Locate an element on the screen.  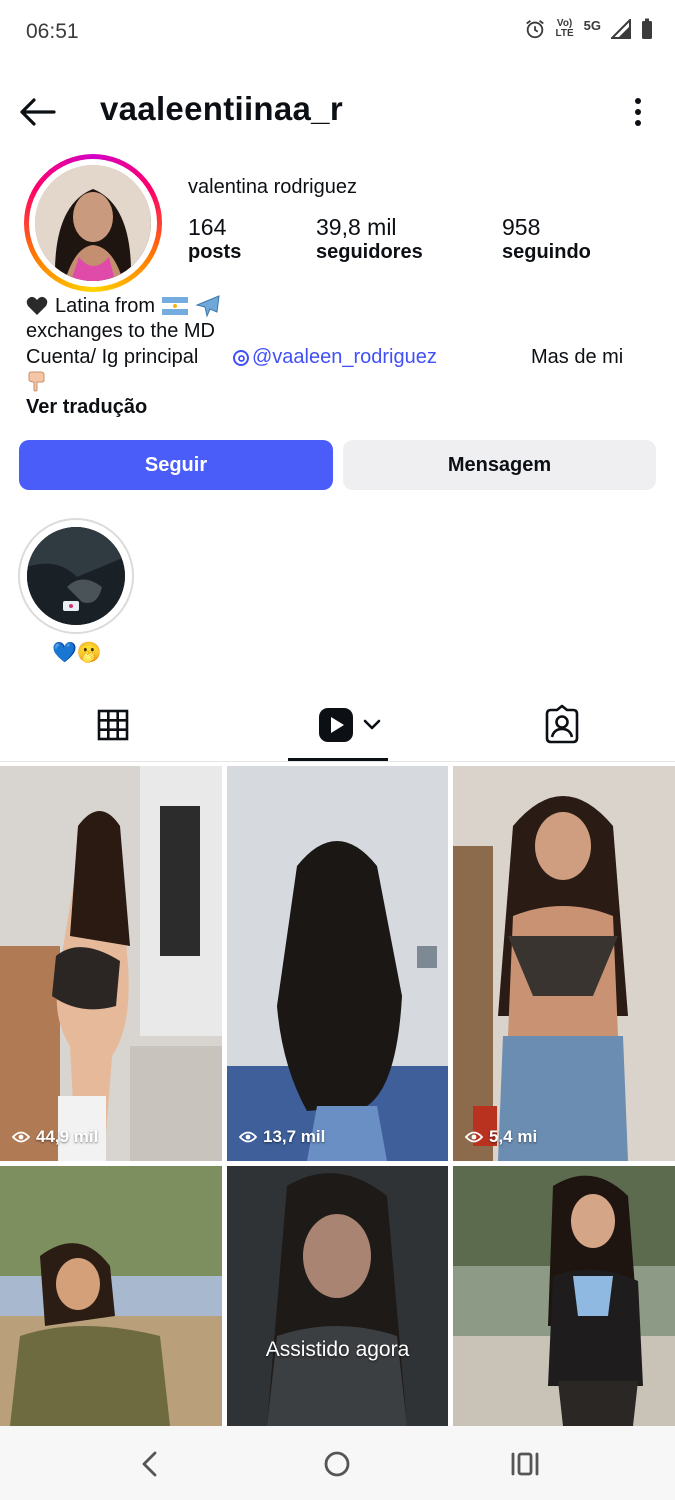
threads-link: @vaaleen_rodriguez is located at coordinates (334, 357).